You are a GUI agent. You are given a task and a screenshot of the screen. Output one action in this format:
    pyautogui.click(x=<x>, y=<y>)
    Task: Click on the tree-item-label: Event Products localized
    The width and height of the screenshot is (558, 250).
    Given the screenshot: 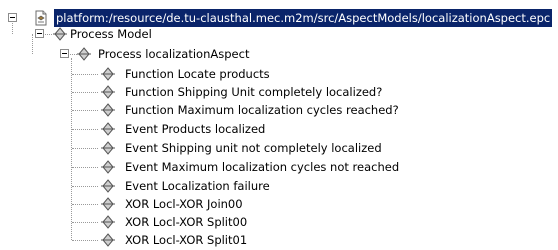 What is the action you would take?
    pyautogui.click(x=195, y=129)
    